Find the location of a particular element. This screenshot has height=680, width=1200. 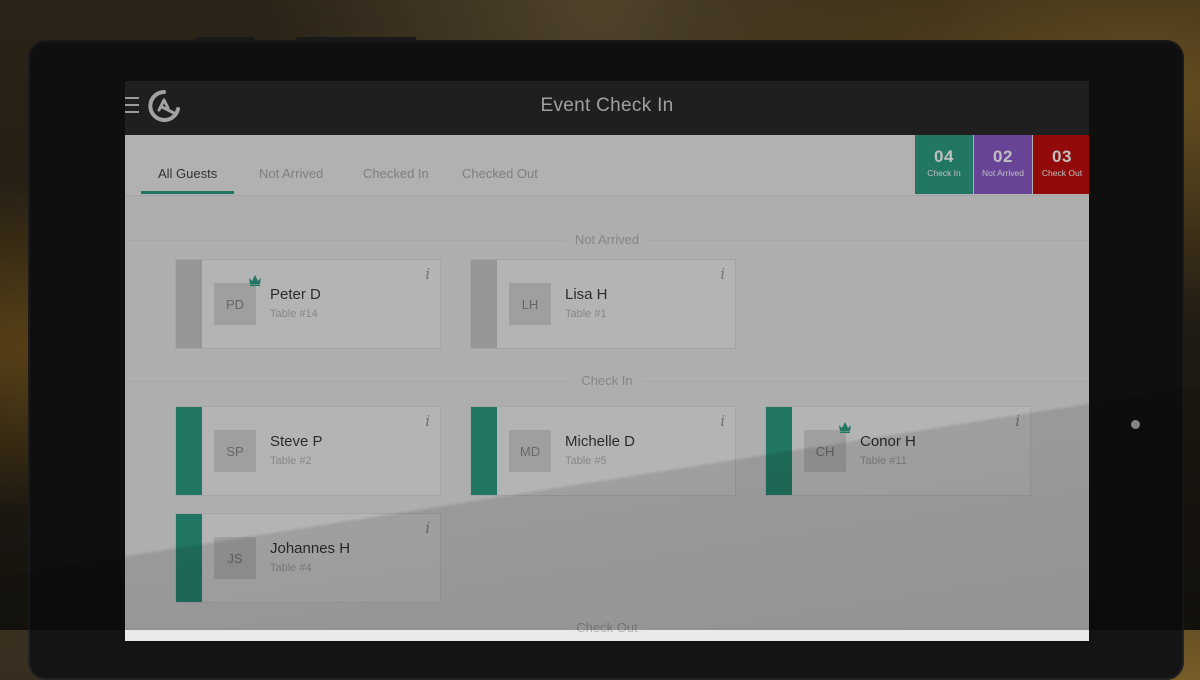

stat-check-out: 03 Check Out is located at coordinates (1061, 164).